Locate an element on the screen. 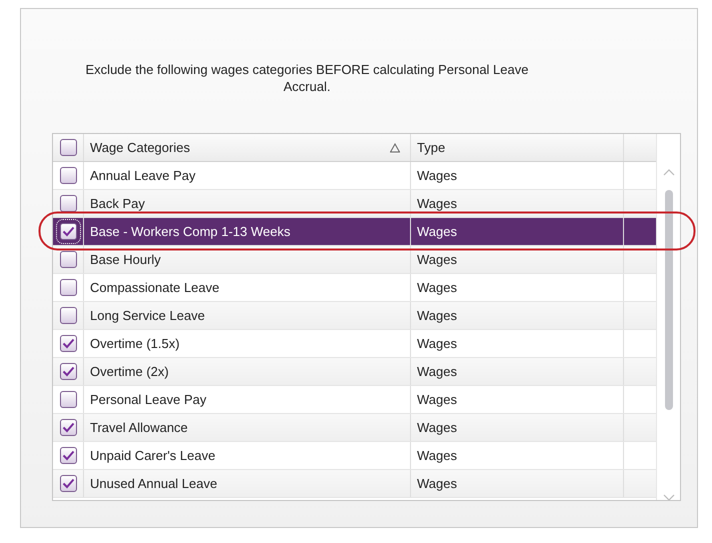 The height and width of the screenshot is (543, 712). column-header: Type is located at coordinates (520, 148).